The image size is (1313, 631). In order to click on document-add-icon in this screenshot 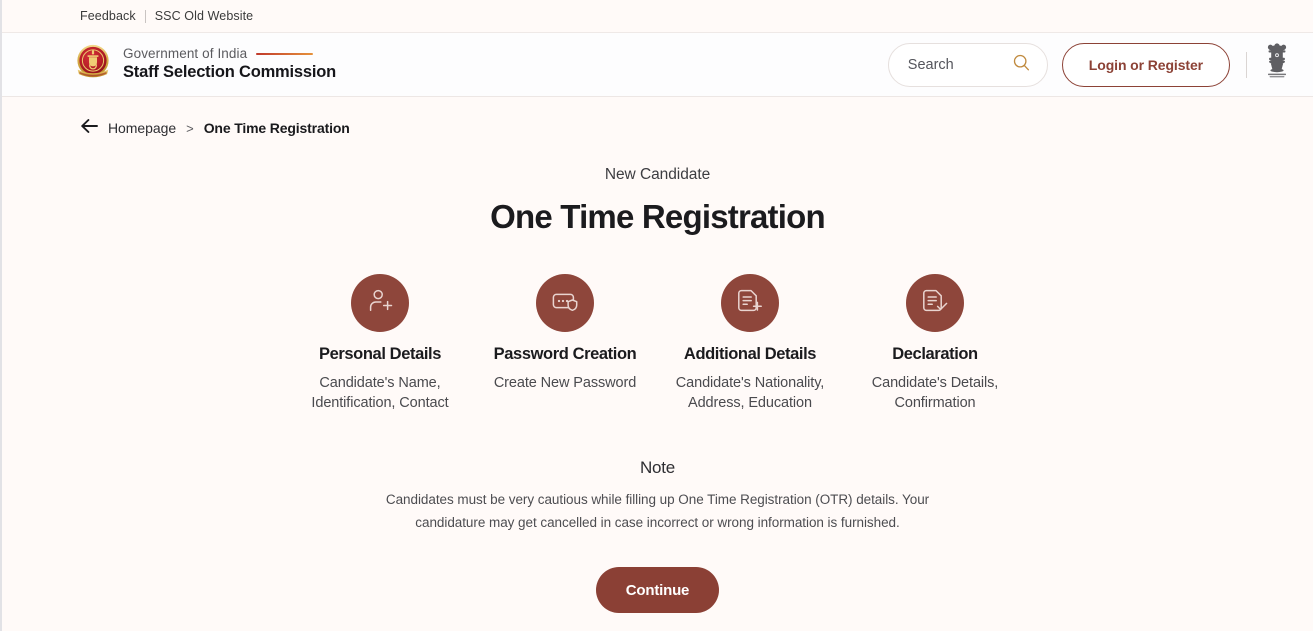, I will do `click(750, 303)`.